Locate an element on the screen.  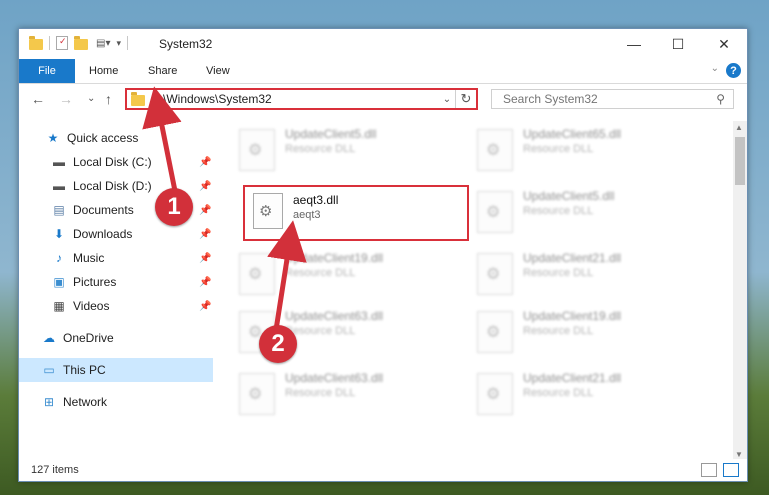
sidebar-item-local-disk-c: ▬ Local Disk (C:) 📌 is located at coordinates (116, 162).